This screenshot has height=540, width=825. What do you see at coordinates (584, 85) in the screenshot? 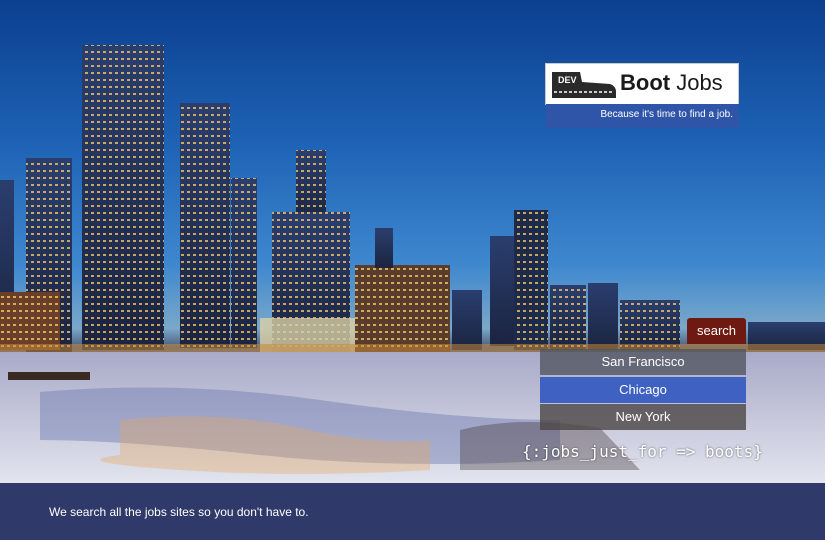
I see `boot-icon: DEV` at bounding box center [584, 85].